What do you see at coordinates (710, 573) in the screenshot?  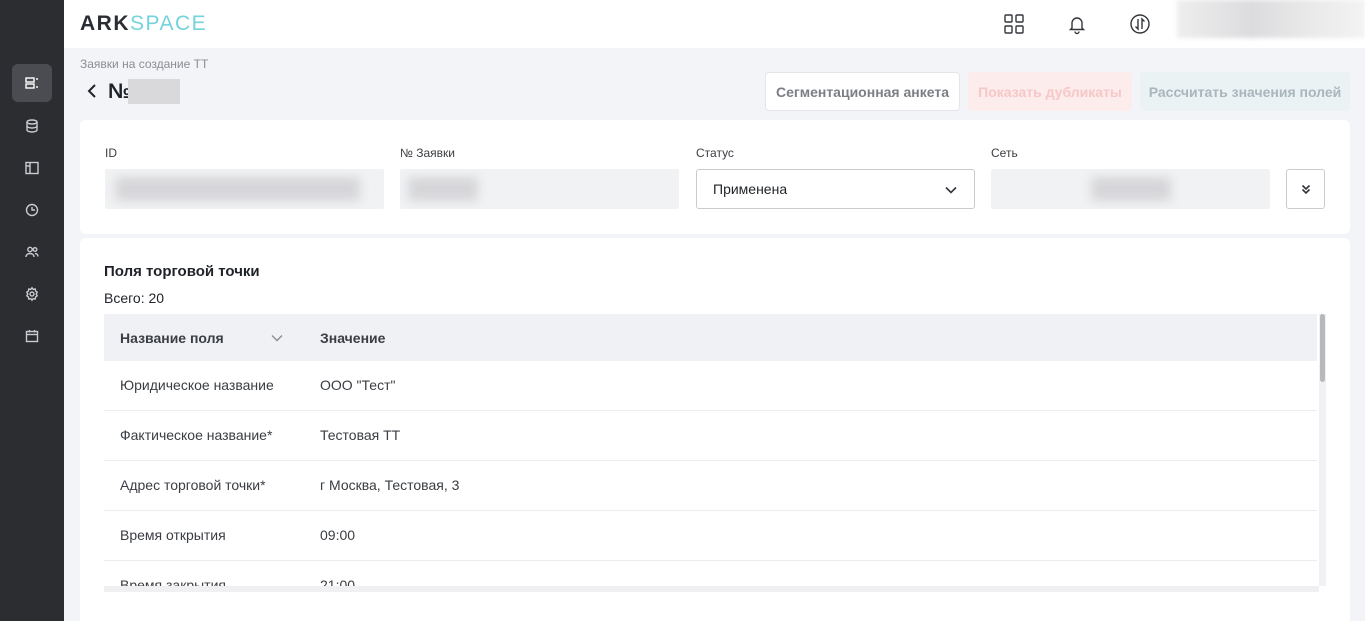 I see `table-row: Время закрытия 21:00` at bounding box center [710, 573].